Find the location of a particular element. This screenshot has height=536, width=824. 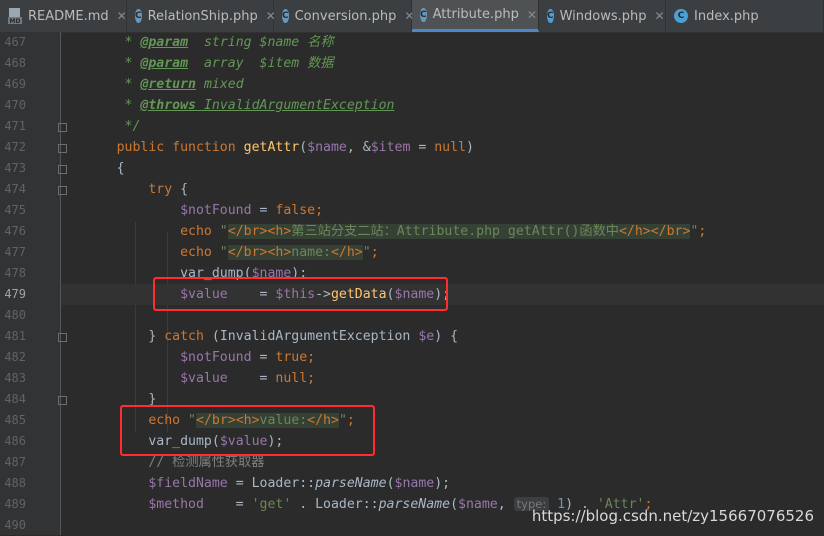

code-line: * @param array $item 数据 is located at coordinates (229, 63).